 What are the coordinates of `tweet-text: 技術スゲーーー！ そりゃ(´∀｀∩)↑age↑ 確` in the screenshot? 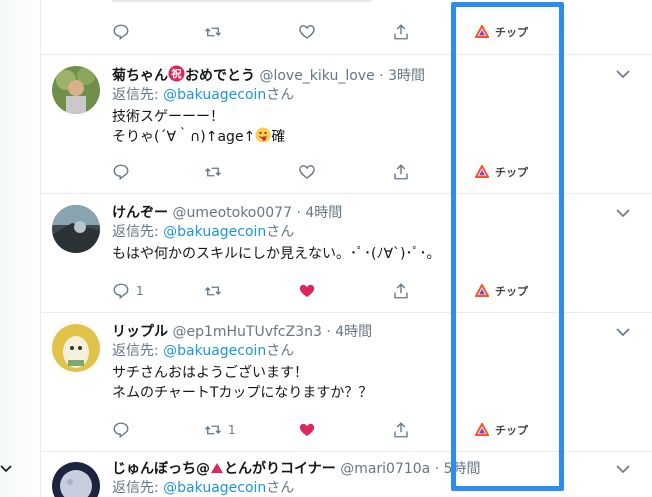 It's located at (199, 127).